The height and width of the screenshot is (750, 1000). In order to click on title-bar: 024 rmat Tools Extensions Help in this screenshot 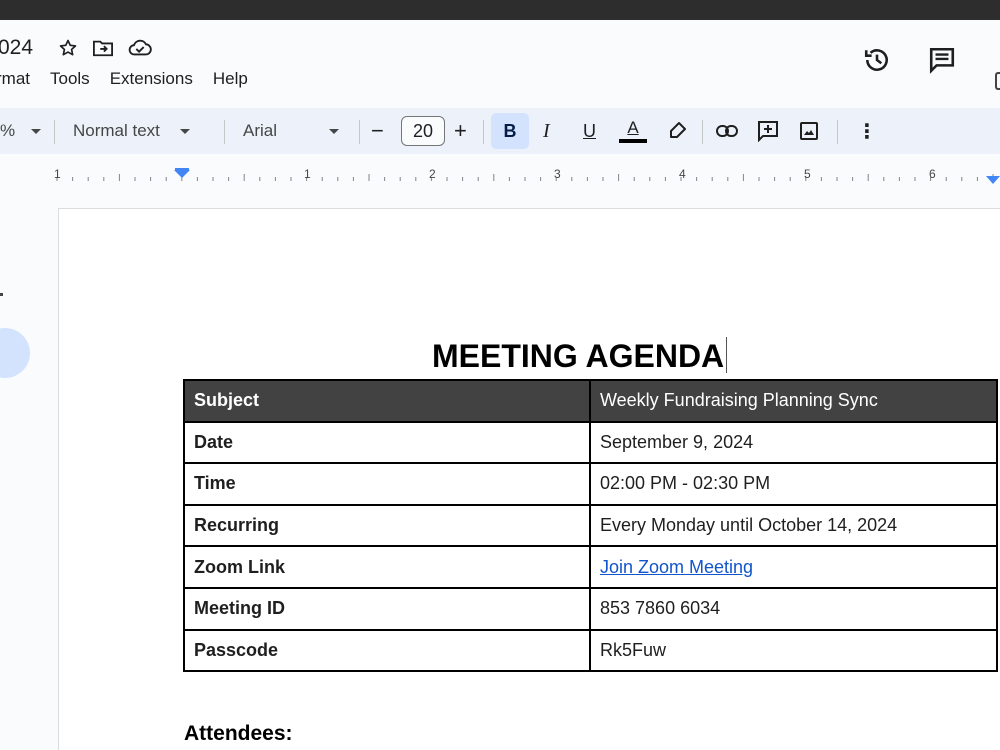, I will do `click(500, 64)`.